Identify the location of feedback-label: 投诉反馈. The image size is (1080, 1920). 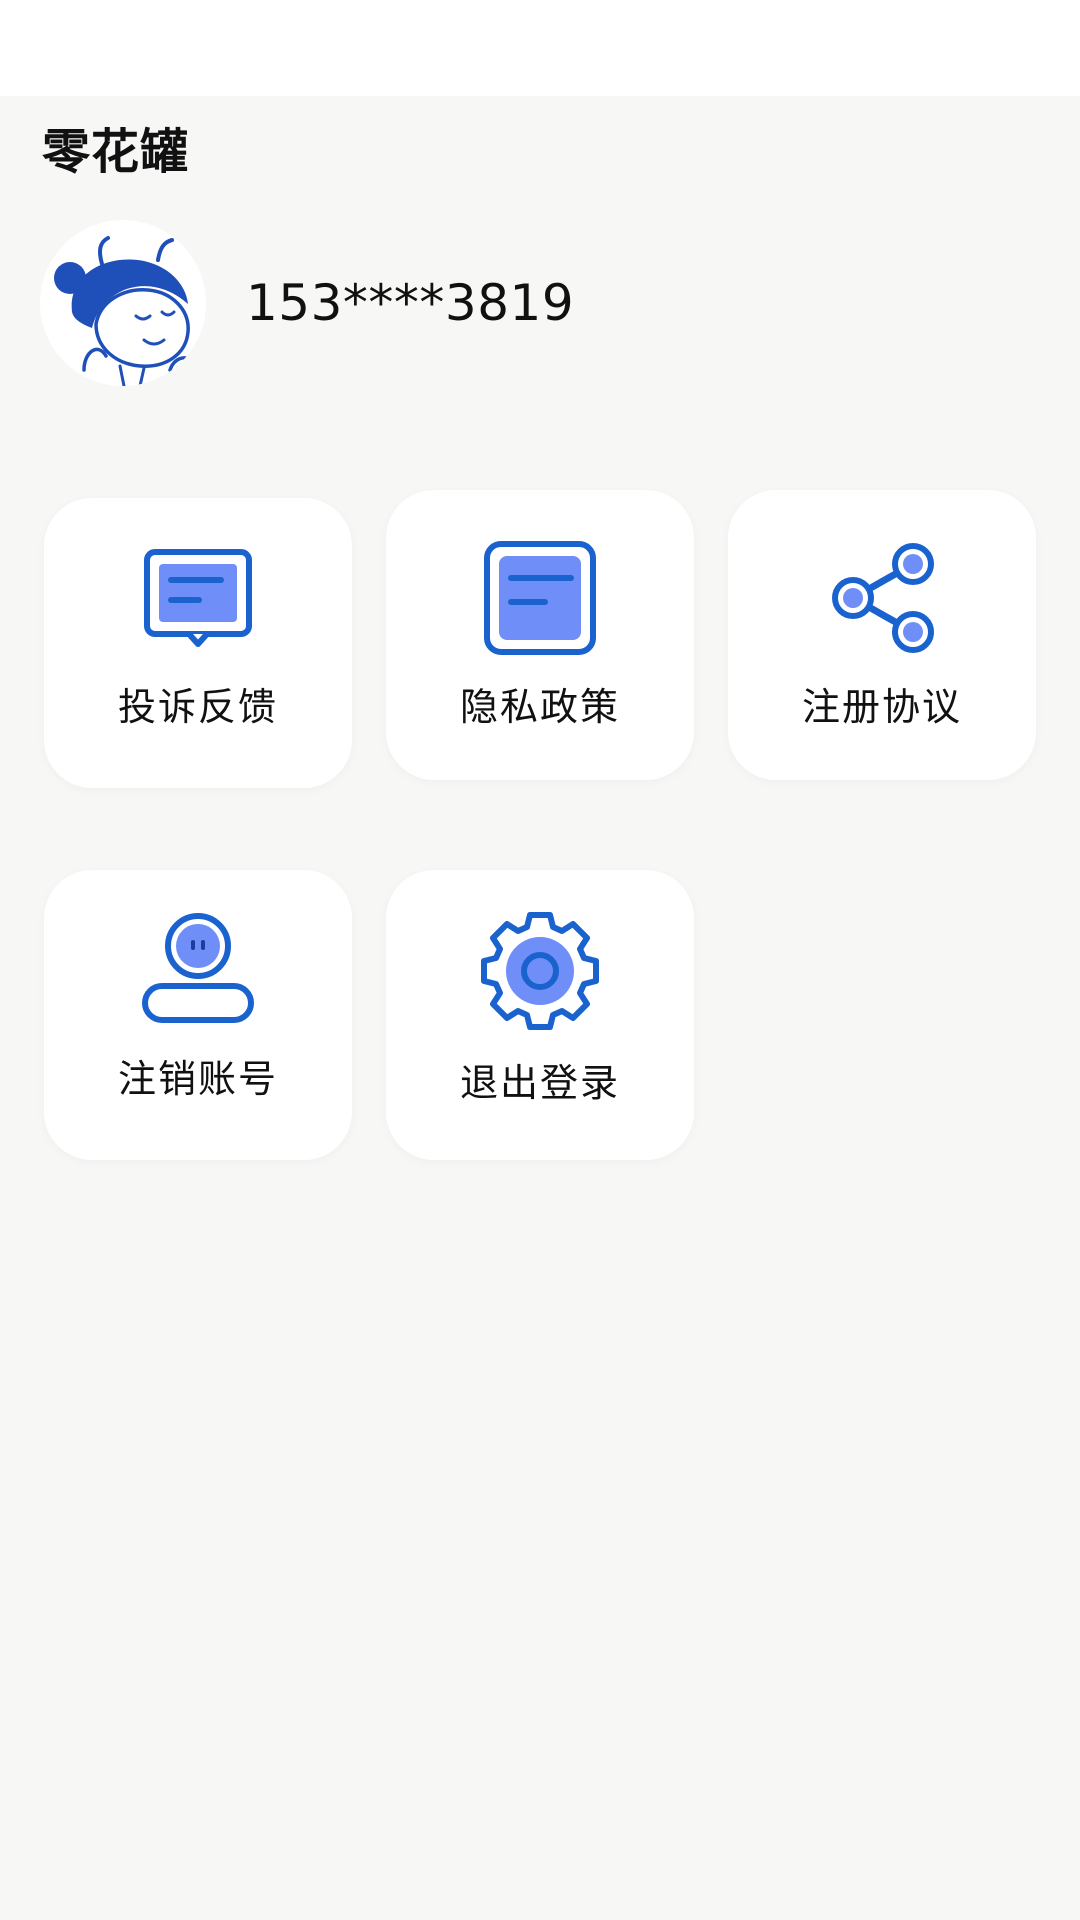
(197, 707).